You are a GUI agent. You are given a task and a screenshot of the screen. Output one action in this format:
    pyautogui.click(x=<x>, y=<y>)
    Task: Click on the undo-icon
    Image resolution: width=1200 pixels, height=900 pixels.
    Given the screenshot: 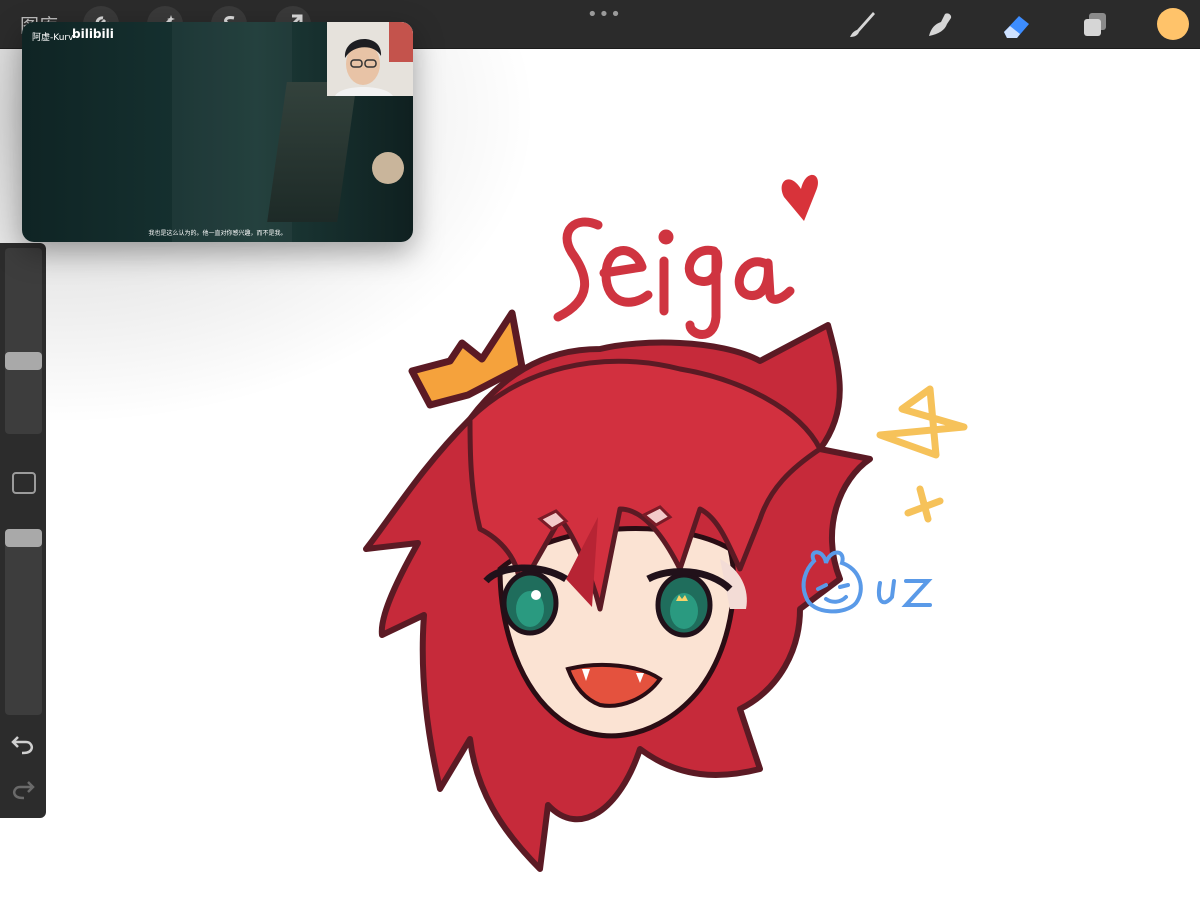 What is the action you would take?
    pyautogui.click(x=23, y=746)
    